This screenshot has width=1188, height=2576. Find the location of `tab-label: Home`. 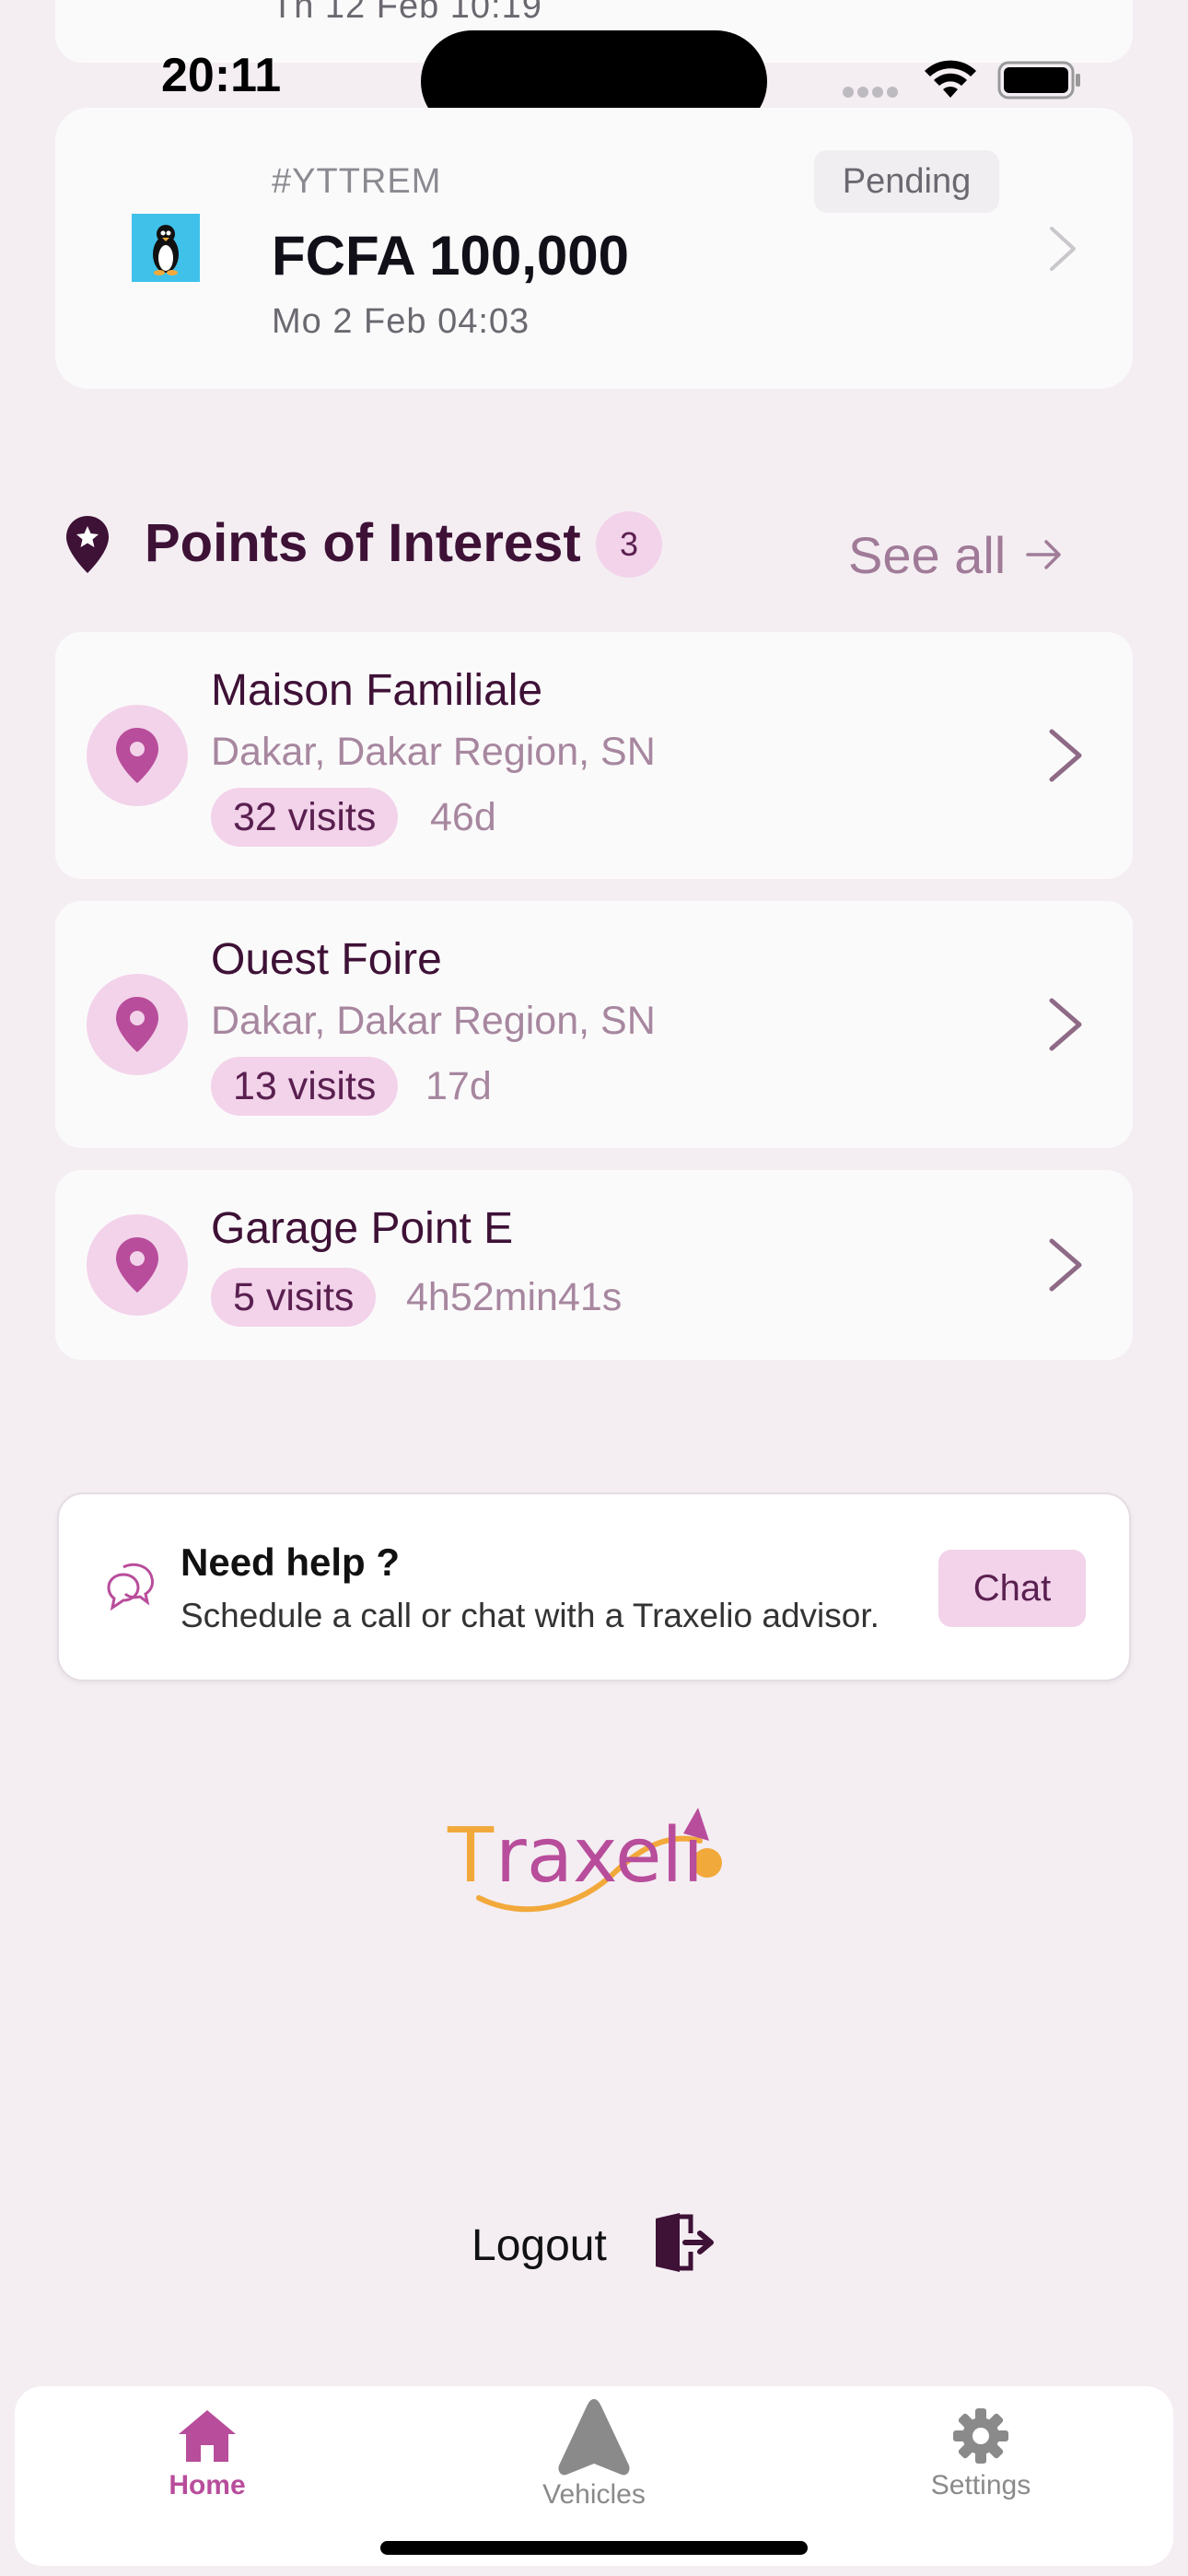

tab-label: Home is located at coordinates (207, 2485).